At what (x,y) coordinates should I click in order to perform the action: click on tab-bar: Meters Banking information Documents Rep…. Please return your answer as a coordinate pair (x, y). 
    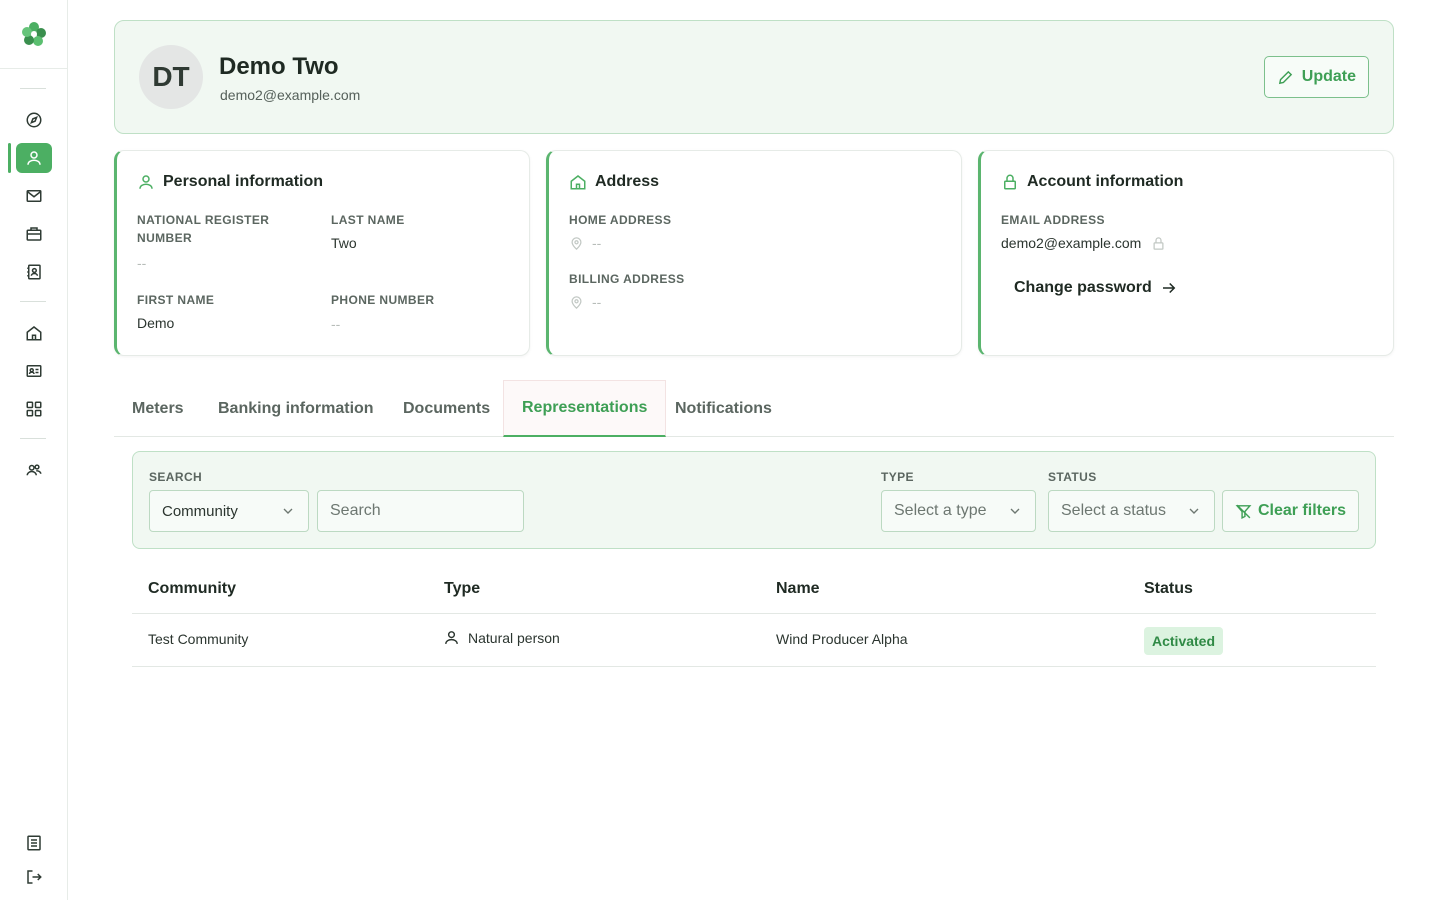
    Looking at the image, I should click on (754, 408).